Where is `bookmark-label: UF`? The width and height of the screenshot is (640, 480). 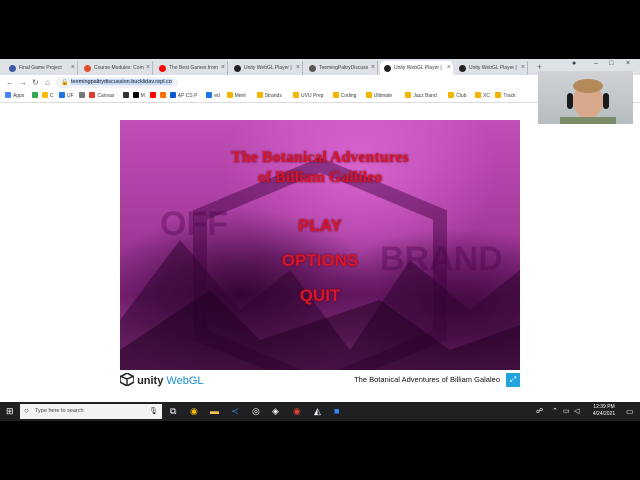 bookmark-label: UF is located at coordinates (70, 96).